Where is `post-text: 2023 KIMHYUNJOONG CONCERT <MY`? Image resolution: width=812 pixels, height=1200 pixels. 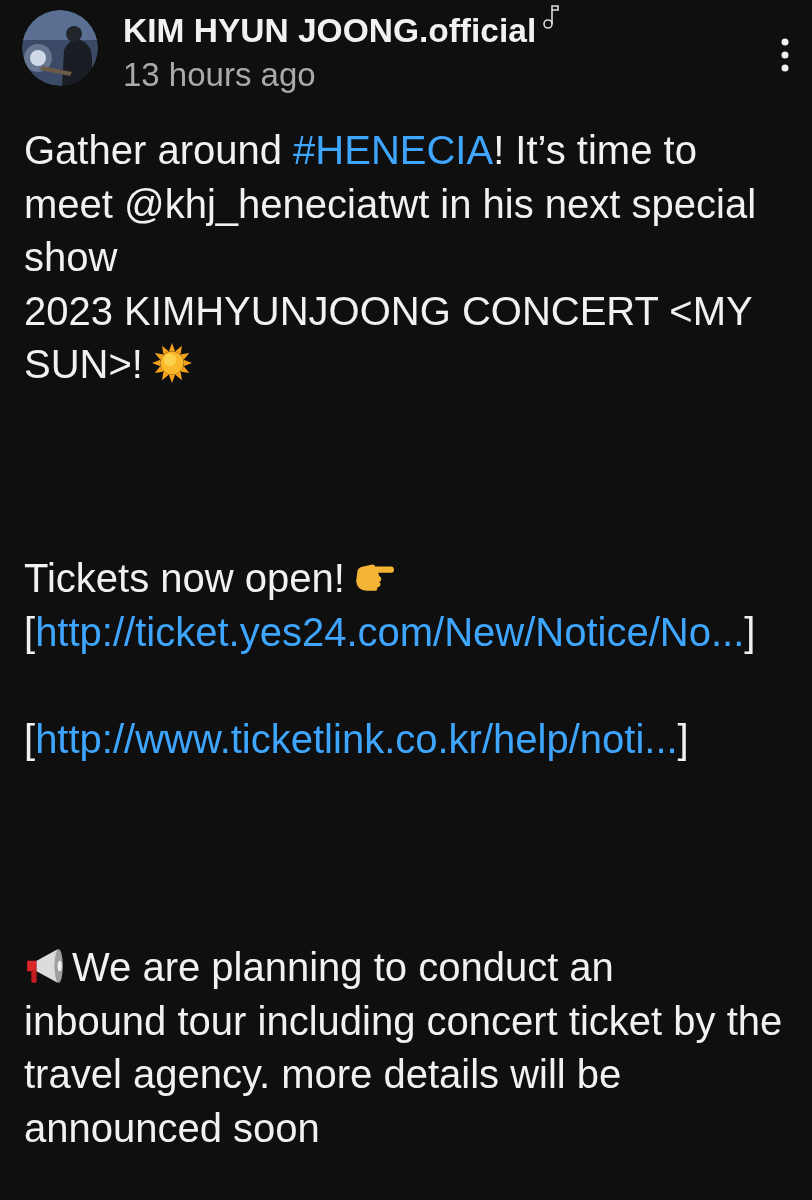
post-text: 2023 KIMHYUNJOONG CONCERT <MY is located at coordinates (388, 310).